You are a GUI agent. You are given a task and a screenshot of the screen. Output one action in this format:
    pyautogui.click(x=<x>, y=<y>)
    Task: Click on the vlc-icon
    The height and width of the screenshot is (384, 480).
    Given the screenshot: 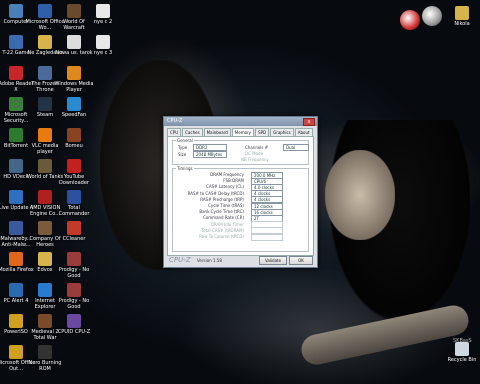 What is the action you would take?
    pyautogui.click(x=45, y=135)
    